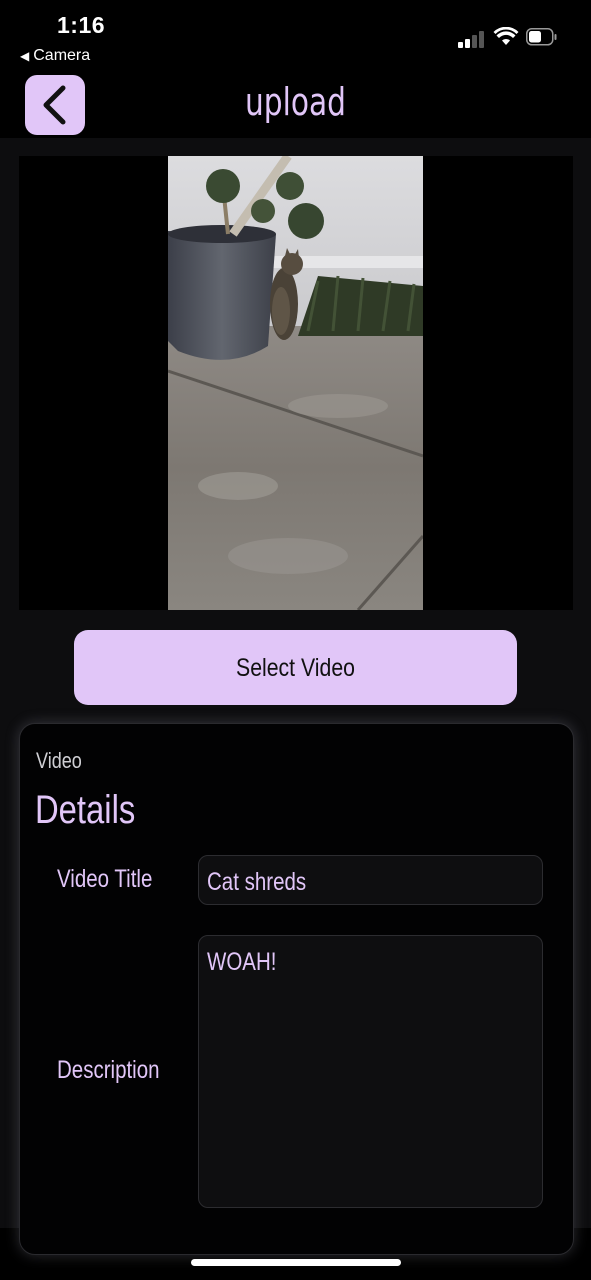 Image resolution: width=591 pixels, height=1280 pixels. I want to click on home-indicator, so click(296, 1262).